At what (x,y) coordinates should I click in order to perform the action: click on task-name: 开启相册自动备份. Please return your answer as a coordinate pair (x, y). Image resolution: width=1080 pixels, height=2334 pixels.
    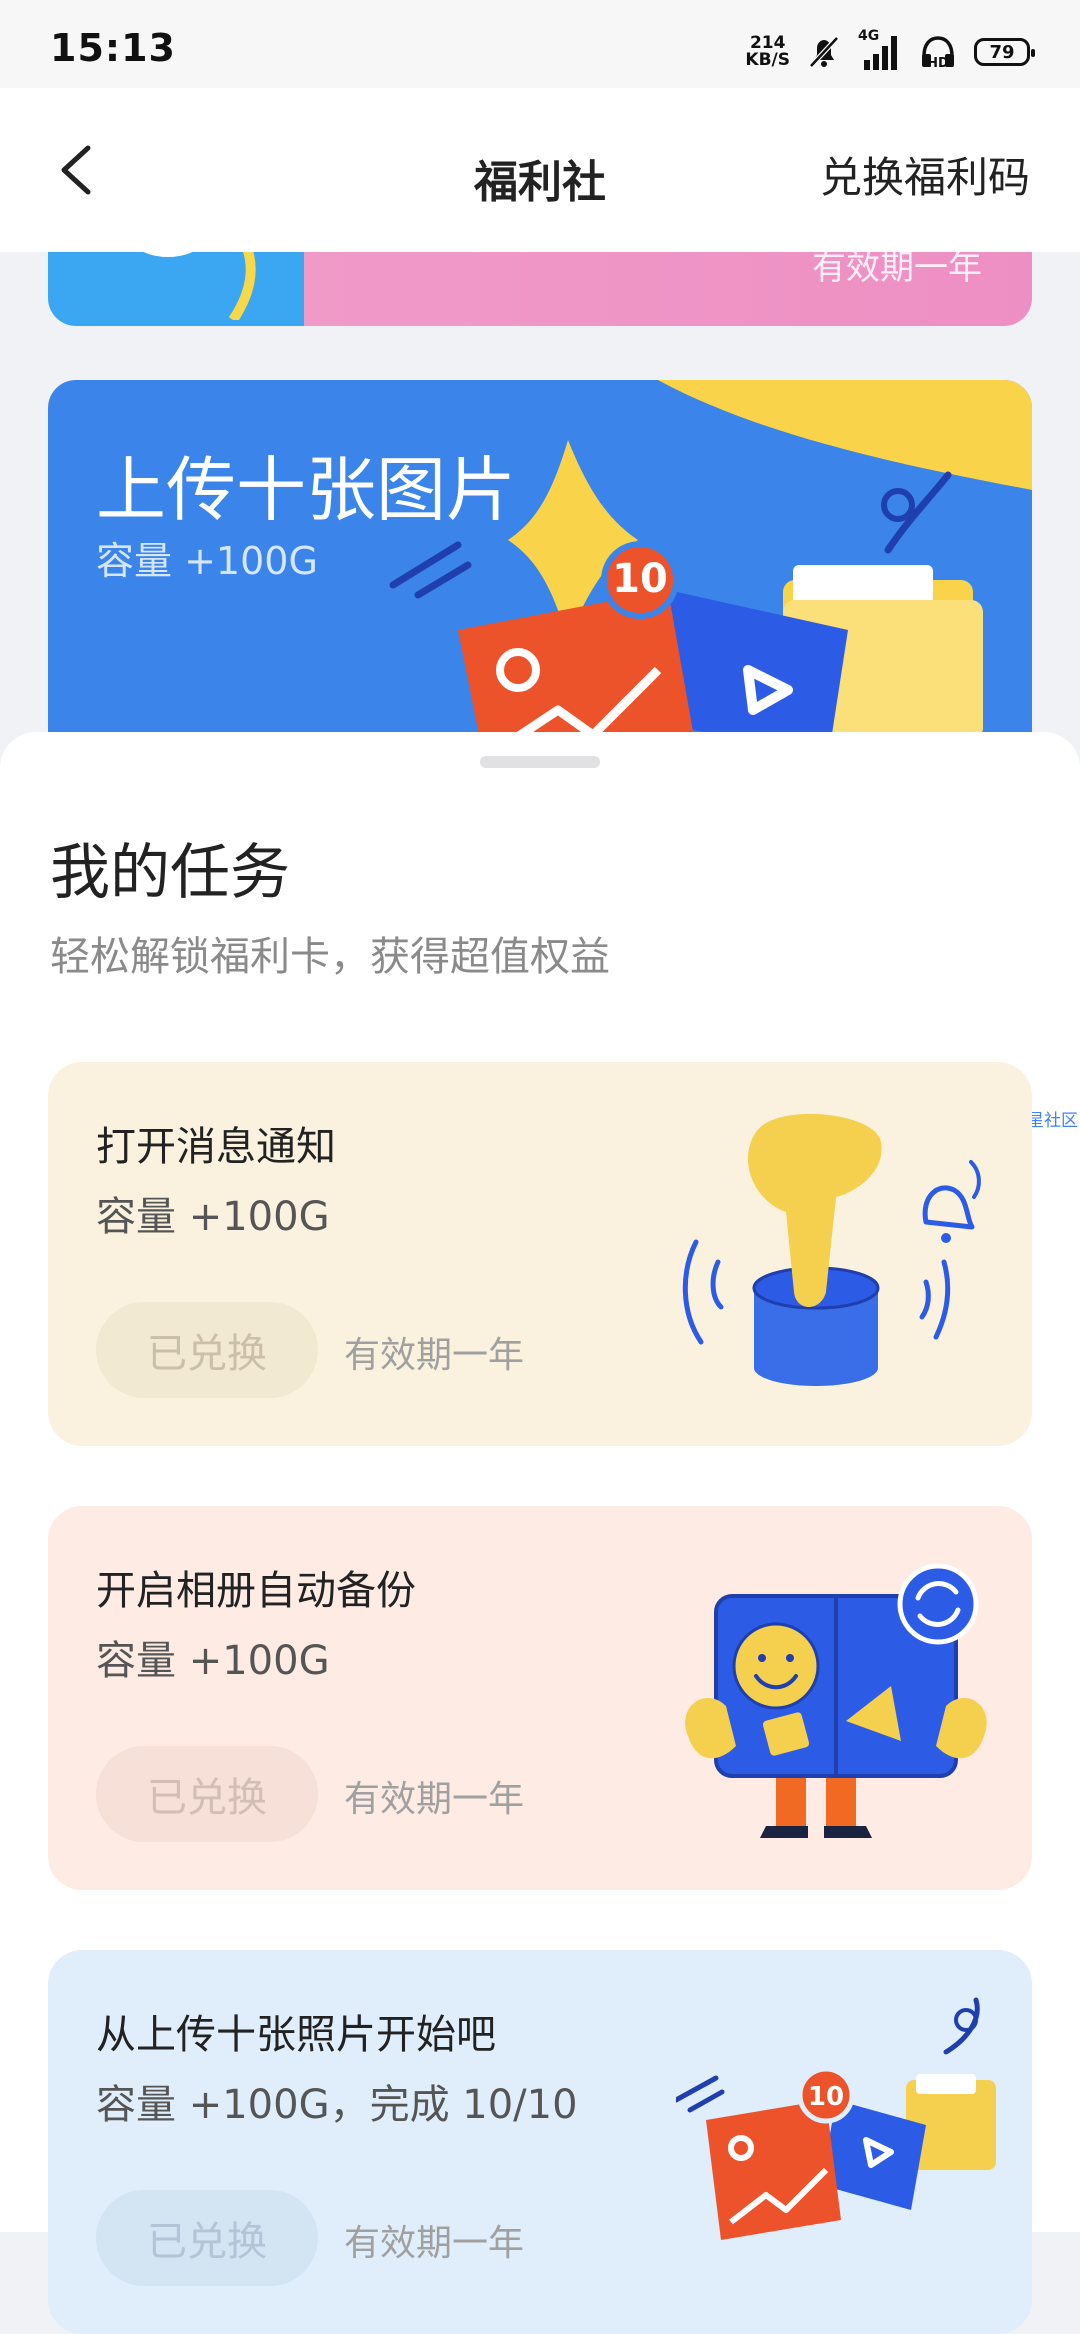
    Looking at the image, I should click on (256, 1591).